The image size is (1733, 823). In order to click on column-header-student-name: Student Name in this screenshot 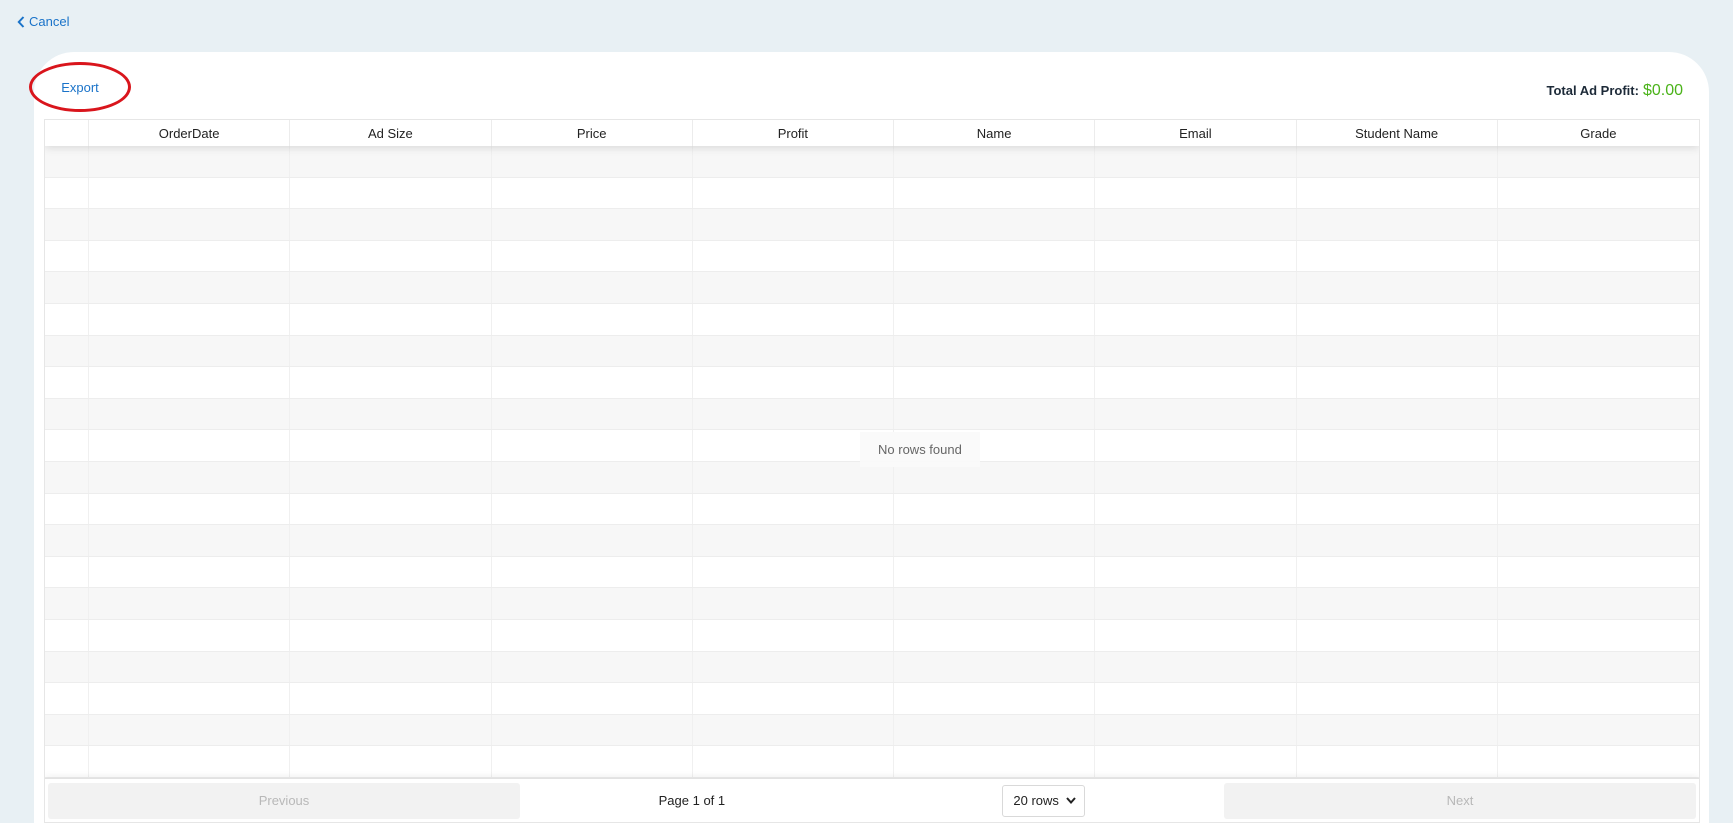, I will do `click(1397, 133)`.